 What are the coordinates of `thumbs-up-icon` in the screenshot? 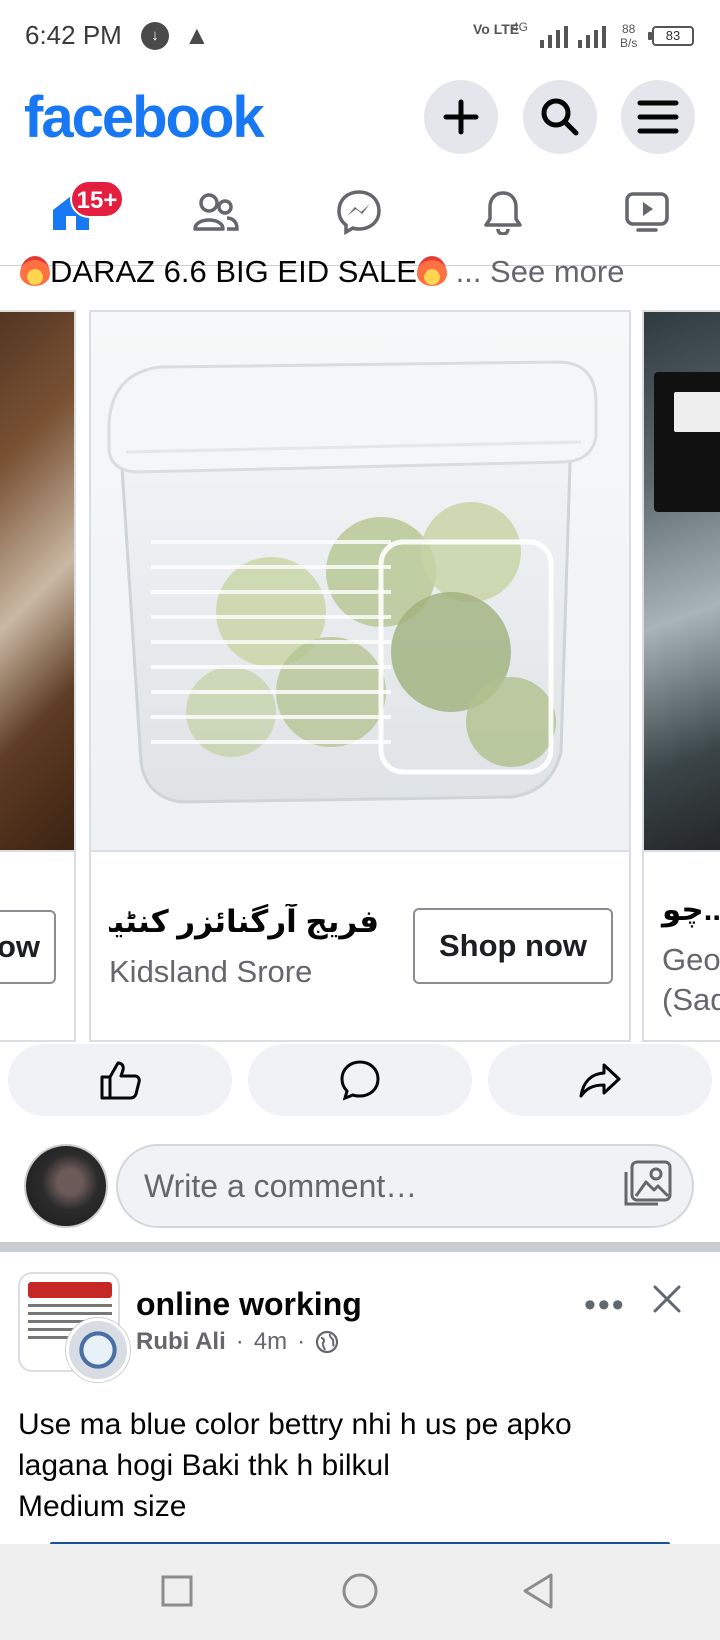 It's located at (120, 1080).